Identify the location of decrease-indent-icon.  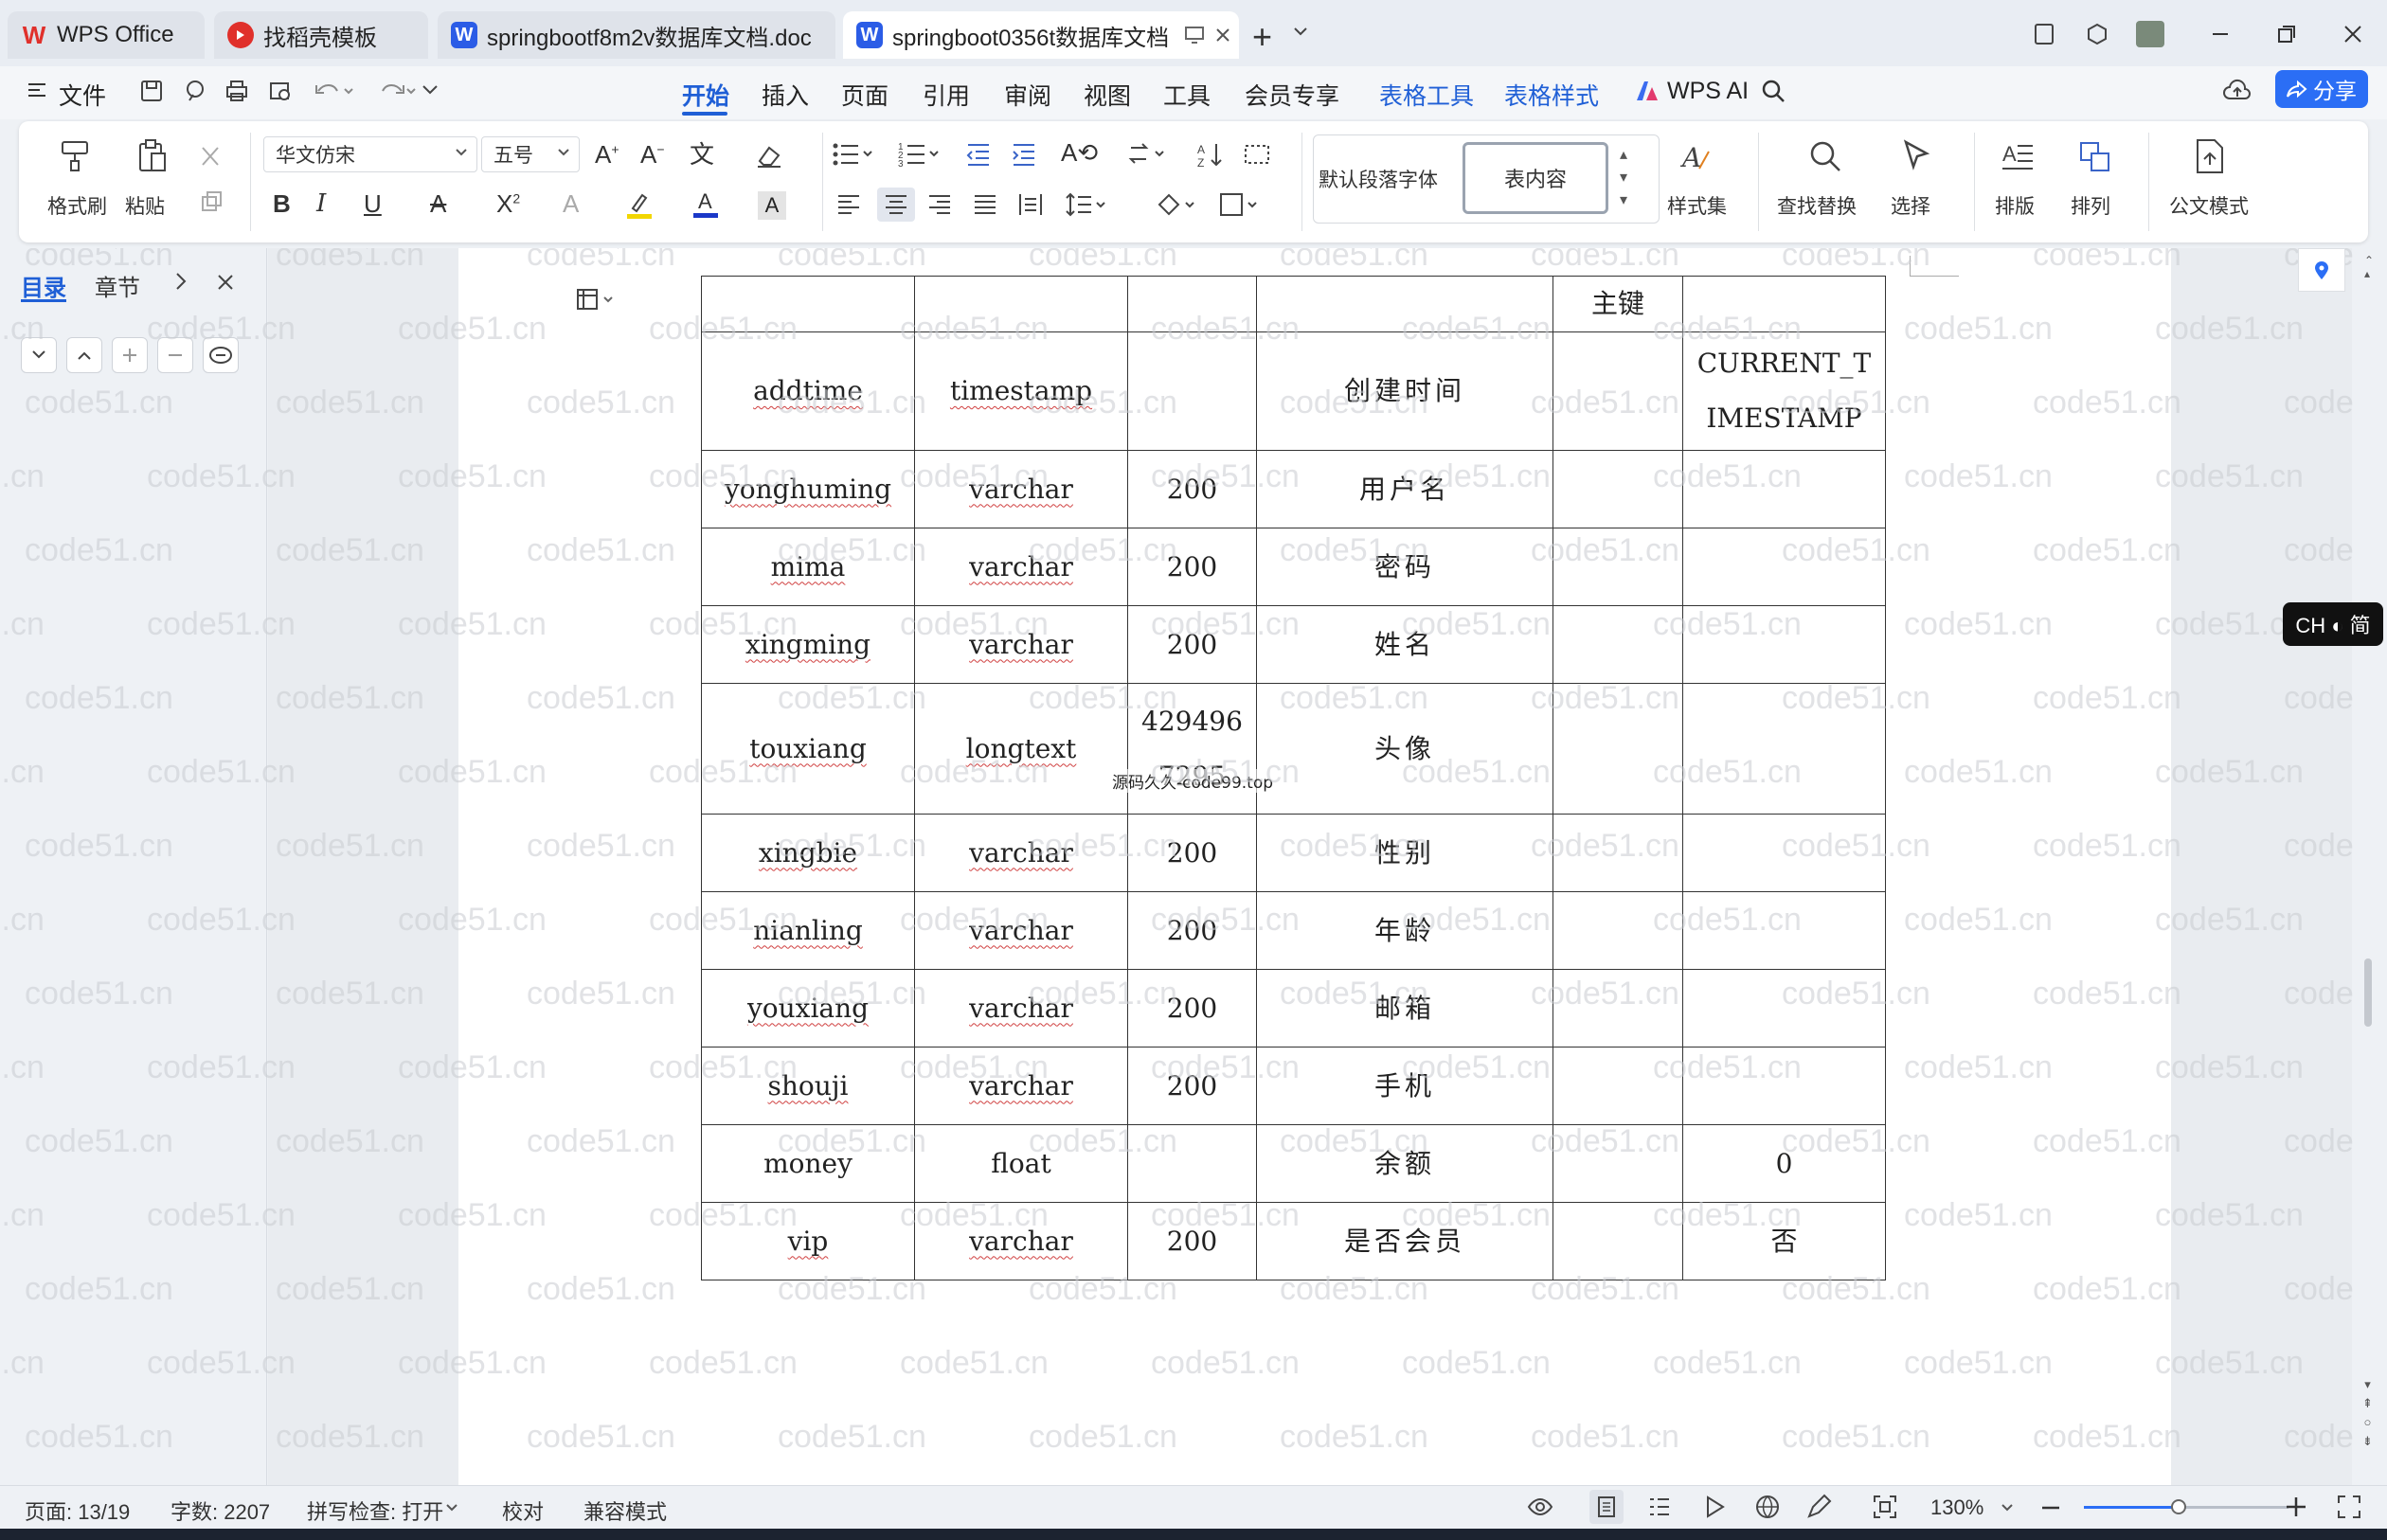
(978, 154).